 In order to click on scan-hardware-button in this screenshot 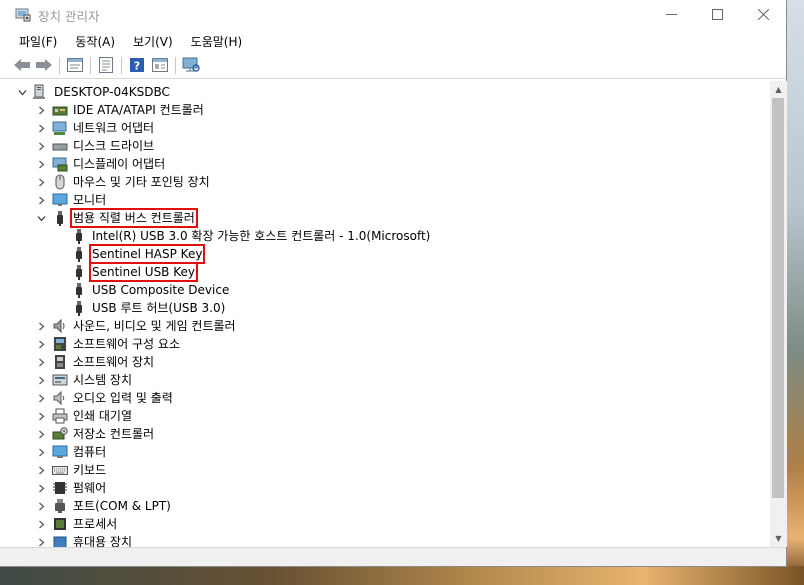, I will do `click(191, 65)`.